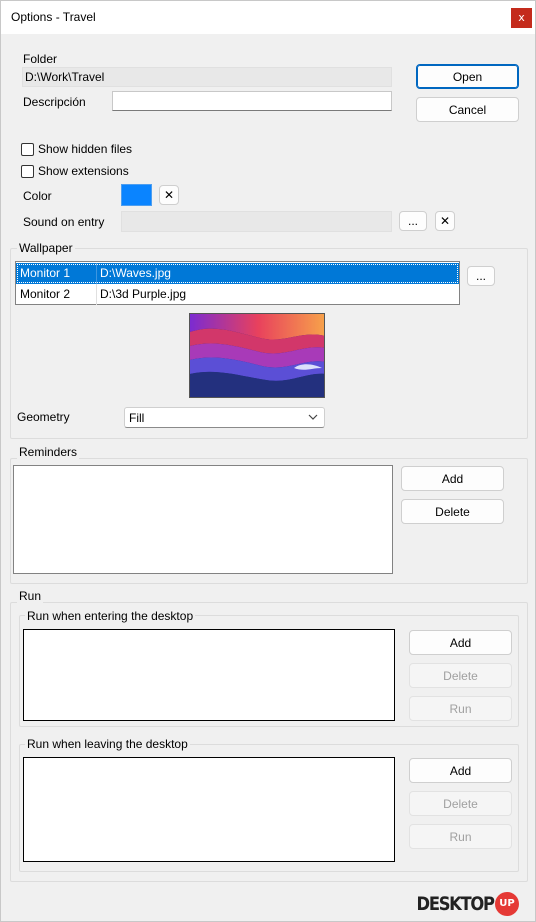  Describe the element at coordinates (45, 294) in the screenshot. I see `monitor-name: Monitor 2` at that location.